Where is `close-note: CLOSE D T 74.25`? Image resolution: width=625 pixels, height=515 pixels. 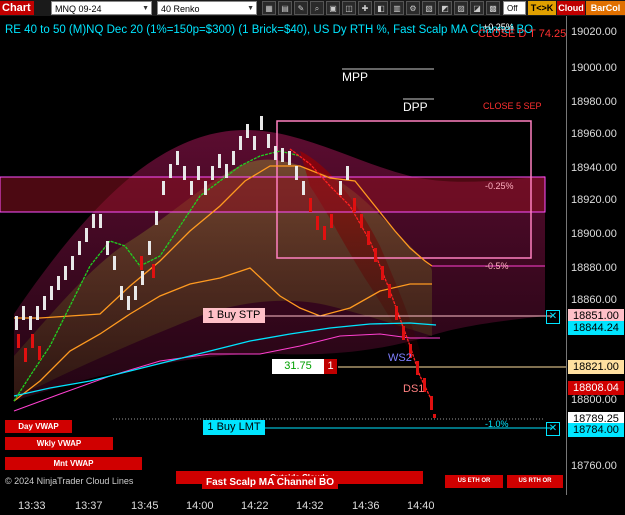
close-note: CLOSE D T 74.25 is located at coordinates (522, 34).